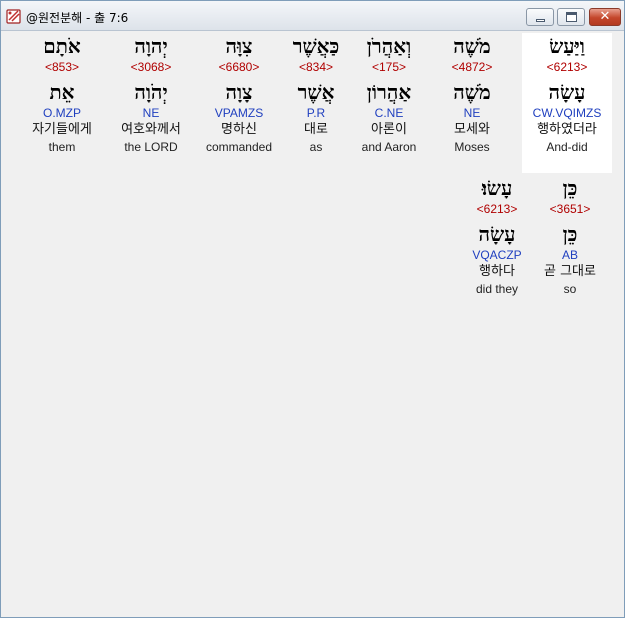  Describe the element at coordinates (316, 129) in the screenshot. I see `korean-gloss: 대로` at that location.